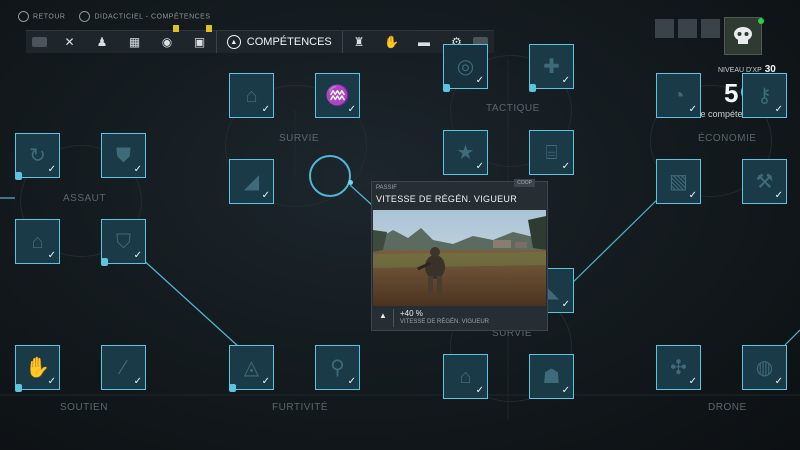  What do you see at coordinates (764, 95) in the screenshot?
I see `skill-node: ⚷ ✓` at bounding box center [764, 95].